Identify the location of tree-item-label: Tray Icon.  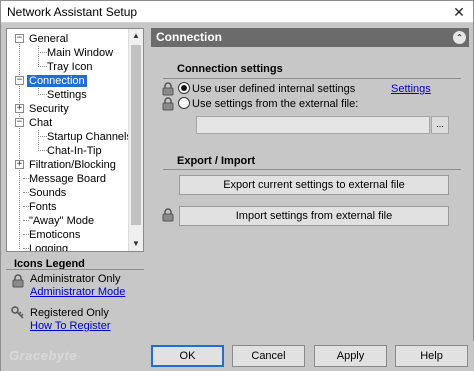
(70, 67).